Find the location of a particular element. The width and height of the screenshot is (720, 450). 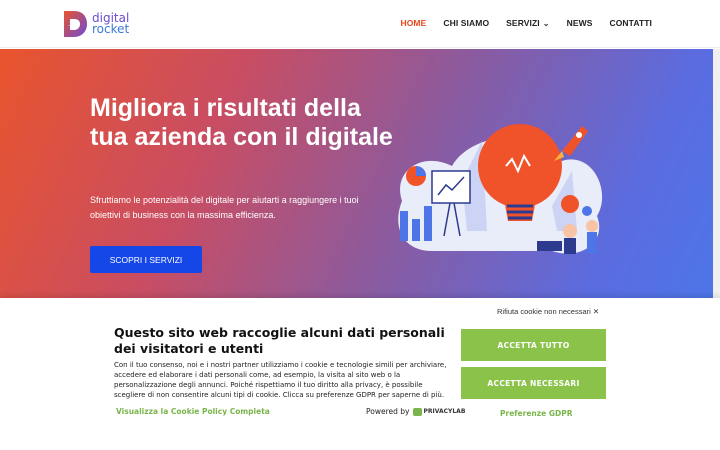

site-logo: digital rocket is located at coordinates (95, 24).